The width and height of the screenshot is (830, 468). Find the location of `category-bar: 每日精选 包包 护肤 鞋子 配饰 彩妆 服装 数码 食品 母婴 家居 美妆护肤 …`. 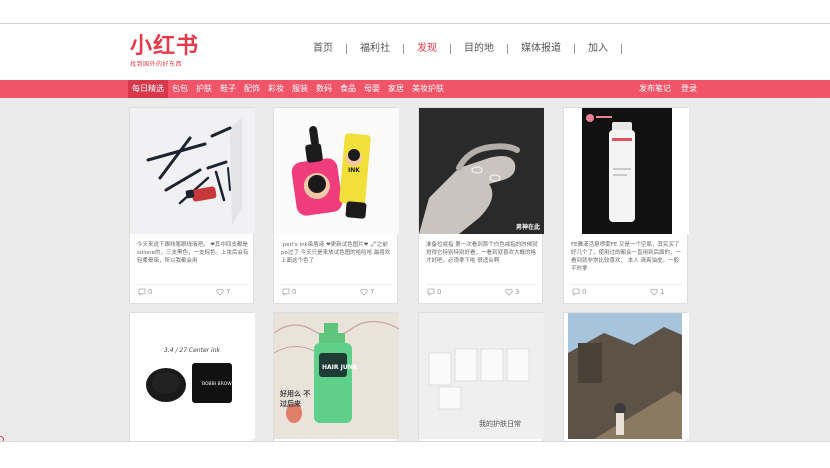

category-bar: 每日精选 包包 护肤 鞋子 配饰 彩妆 服装 数码 食品 母婴 家居 美妆护肤 … is located at coordinates (415, 89).